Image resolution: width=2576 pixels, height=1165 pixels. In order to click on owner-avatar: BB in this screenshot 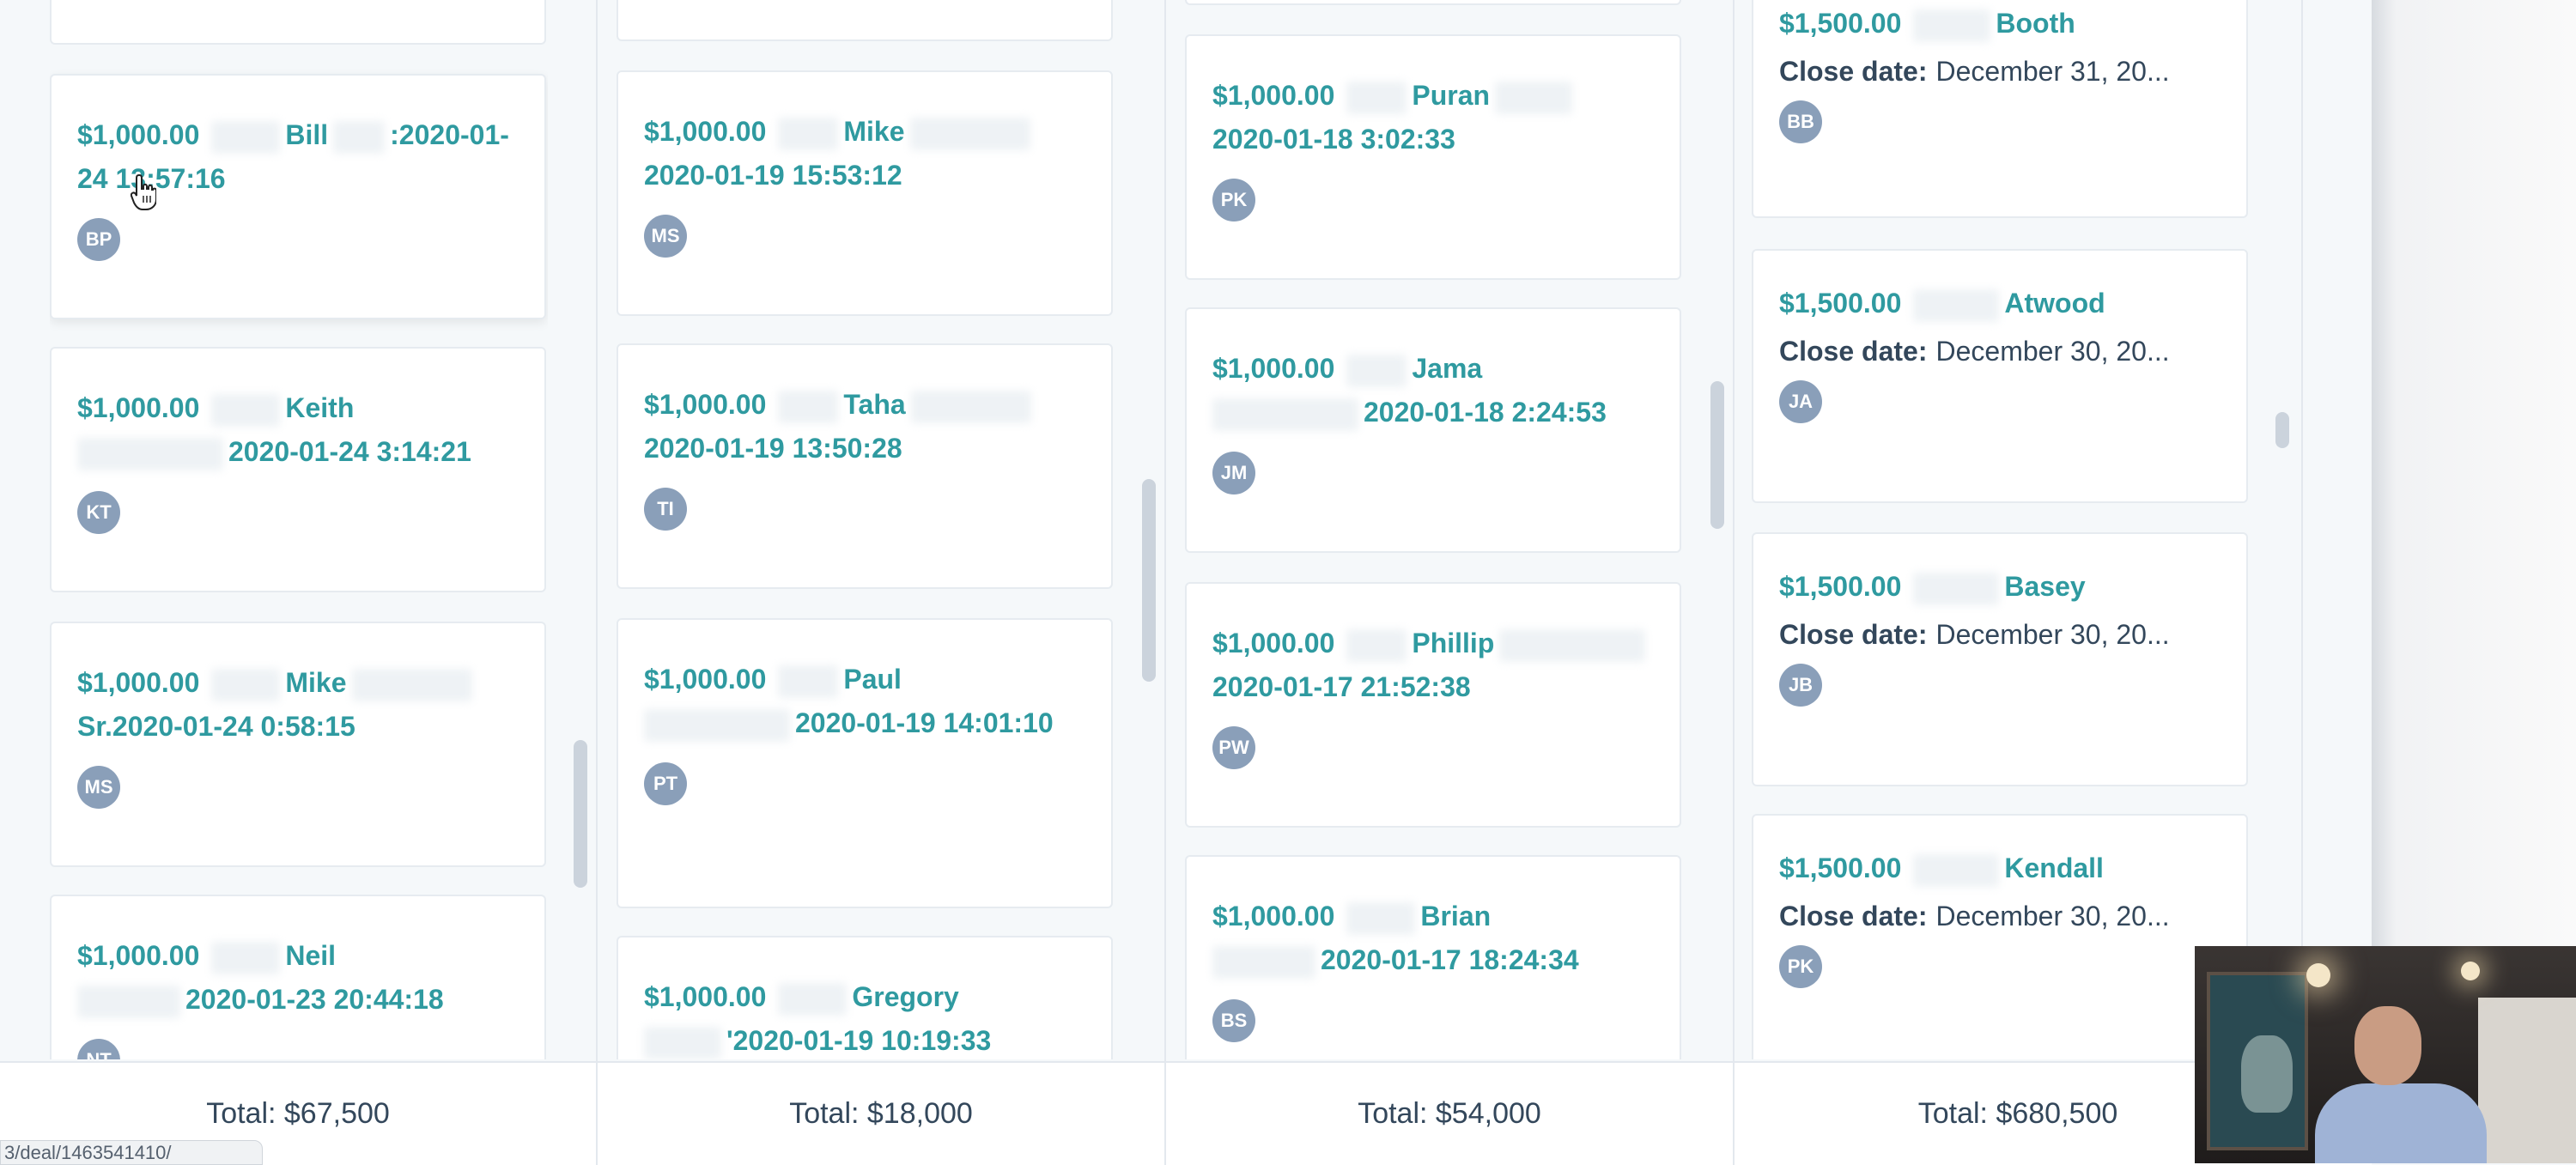, I will do `click(1800, 122)`.